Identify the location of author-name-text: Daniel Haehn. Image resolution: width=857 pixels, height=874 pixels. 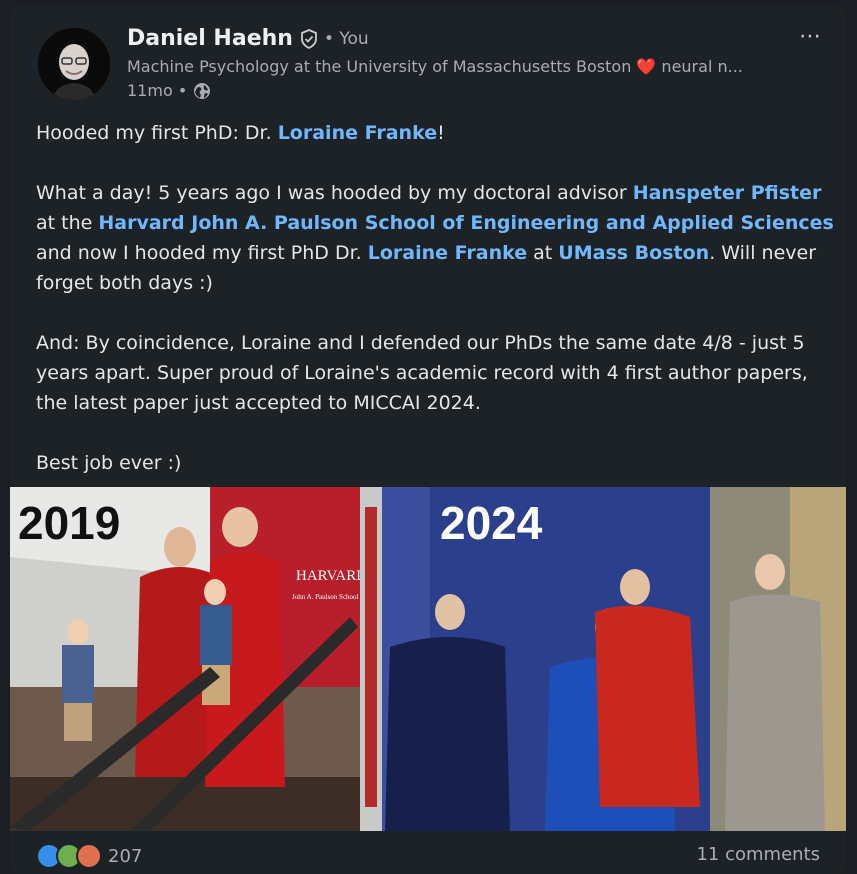
(210, 38).